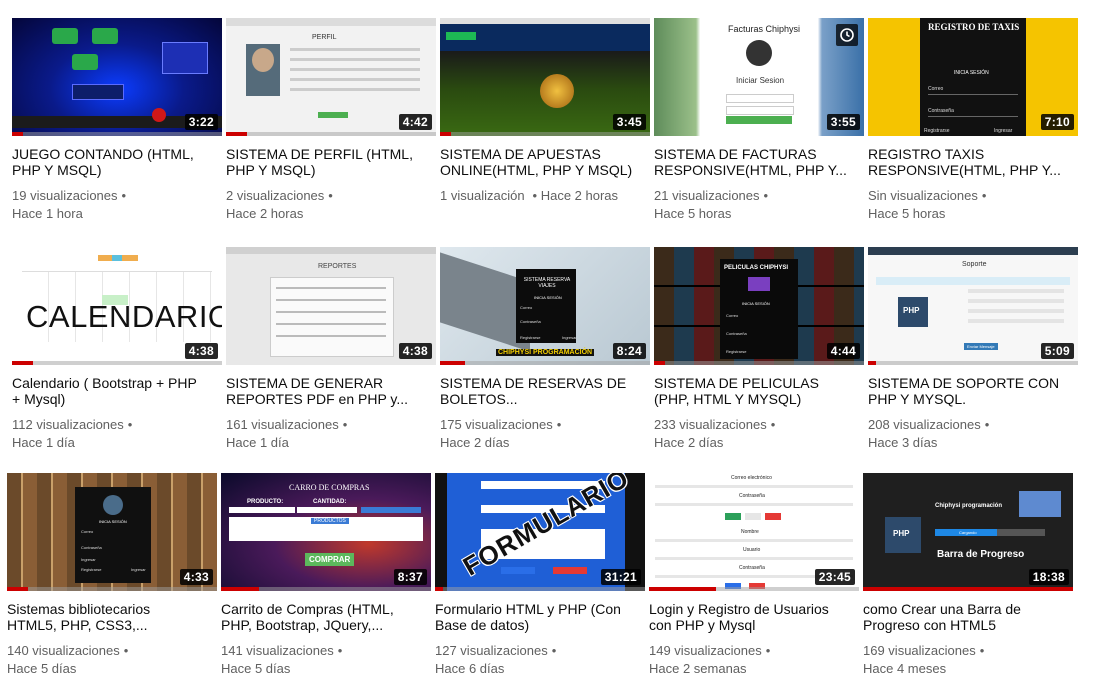 Image resolution: width=1099 pixels, height=684 pixels. What do you see at coordinates (973, 306) in the screenshot?
I see `video-thumbnail: Soporte PHP Enviar Mensaje 5:09` at bounding box center [973, 306].